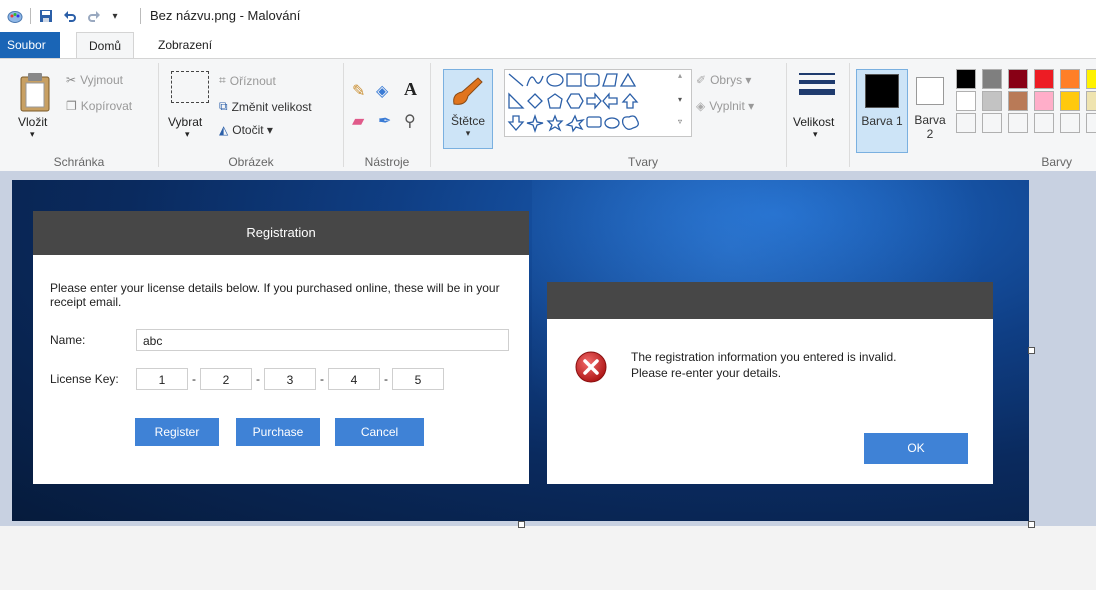 The image size is (1096, 590). I want to click on color1-label: Barva 1, so click(882, 121).